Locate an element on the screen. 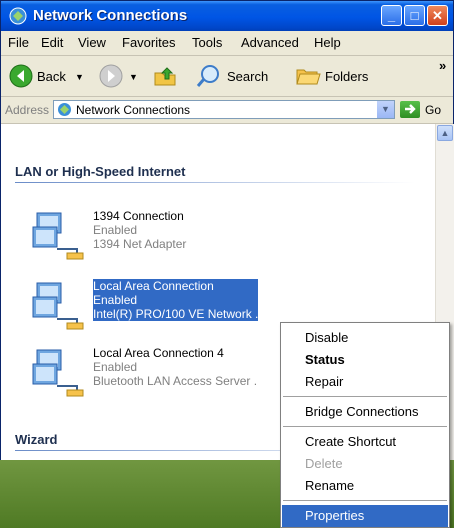  go-button: Go is located at coordinates (433, 110).